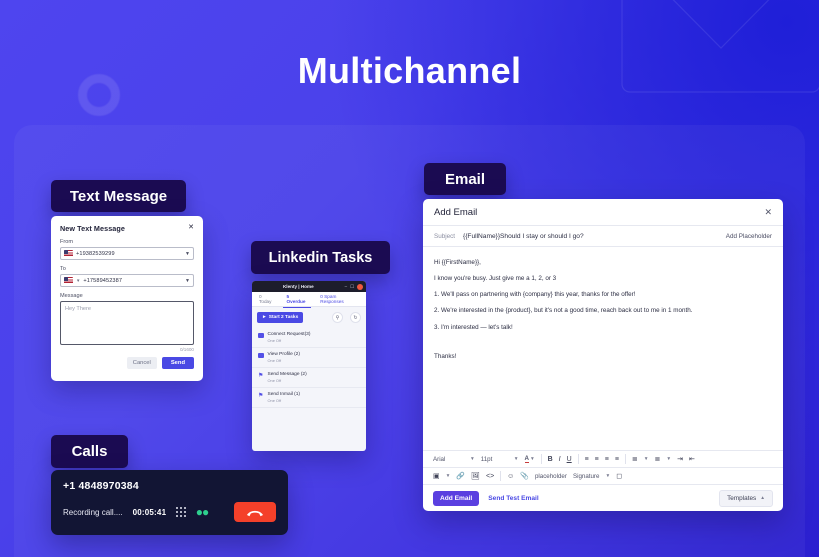 This screenshot has width=819, height=557. Describe the element at coordinates (550, 459) in the screenshot. I see `bold-icon: B` at that location.